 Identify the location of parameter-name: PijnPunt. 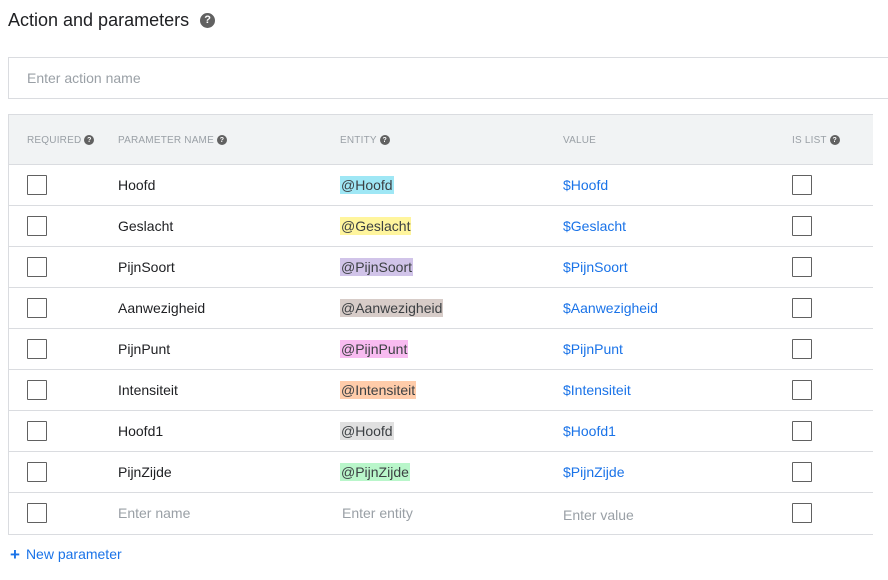
(144, 349).